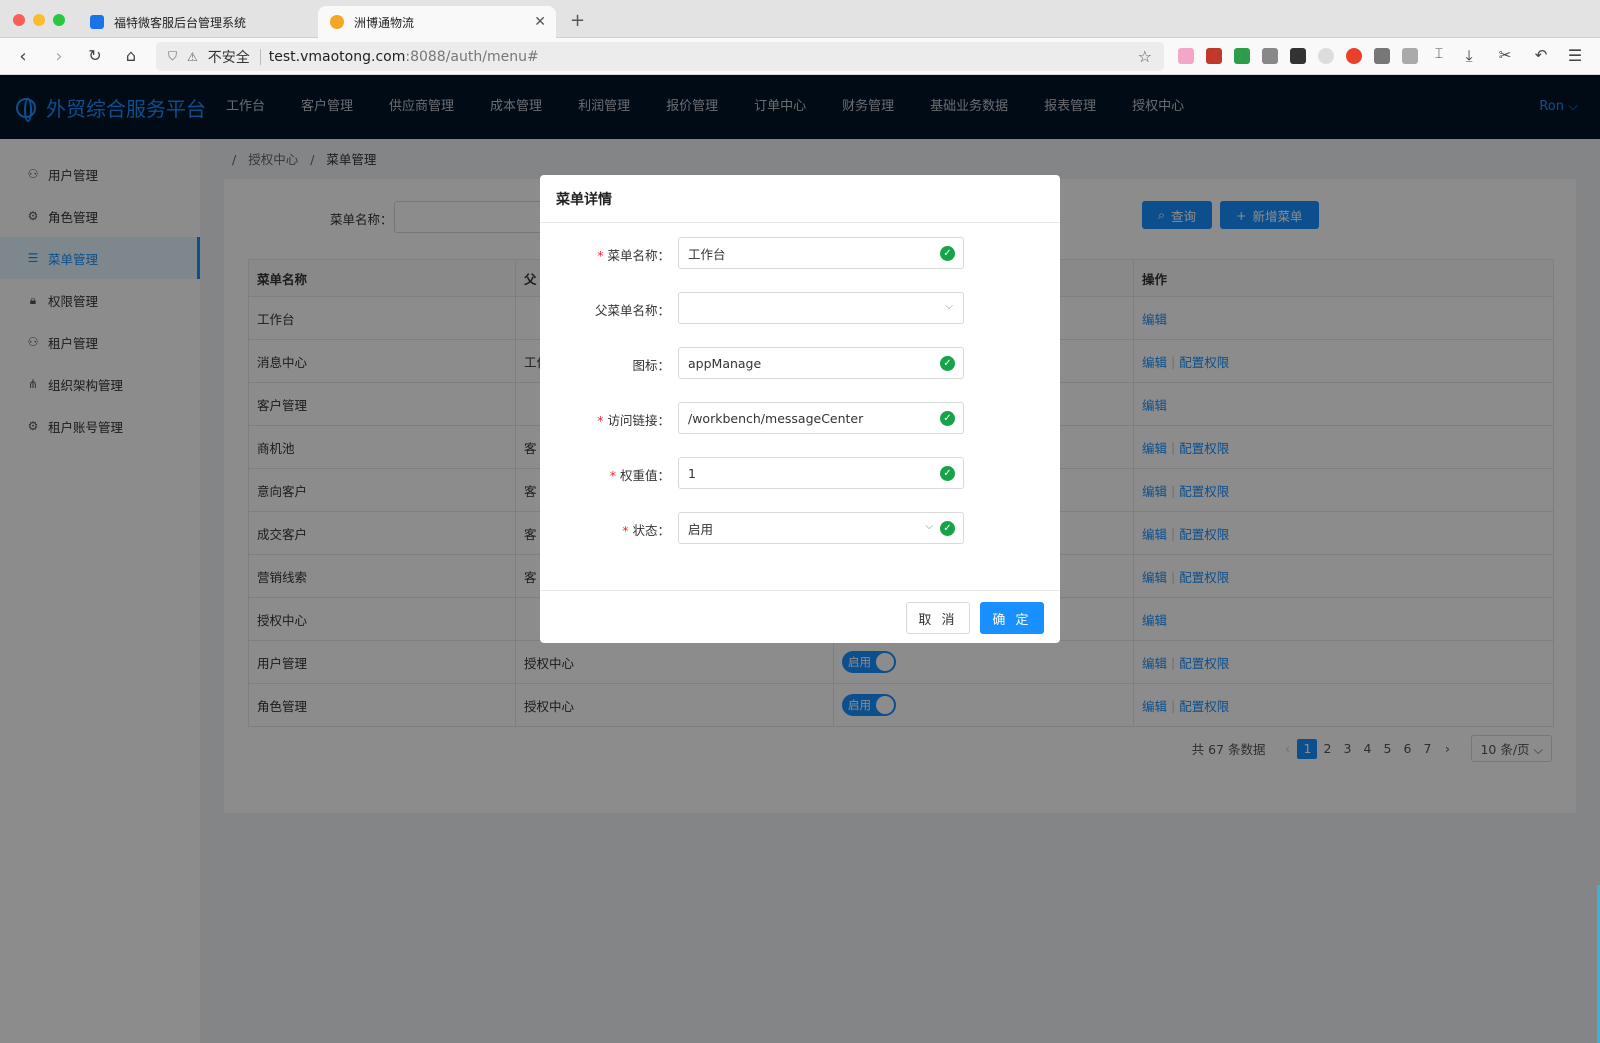 The height and width of the screenshot is (1043, 1600). I want to click on field-value: appManage, so click(725, 363).